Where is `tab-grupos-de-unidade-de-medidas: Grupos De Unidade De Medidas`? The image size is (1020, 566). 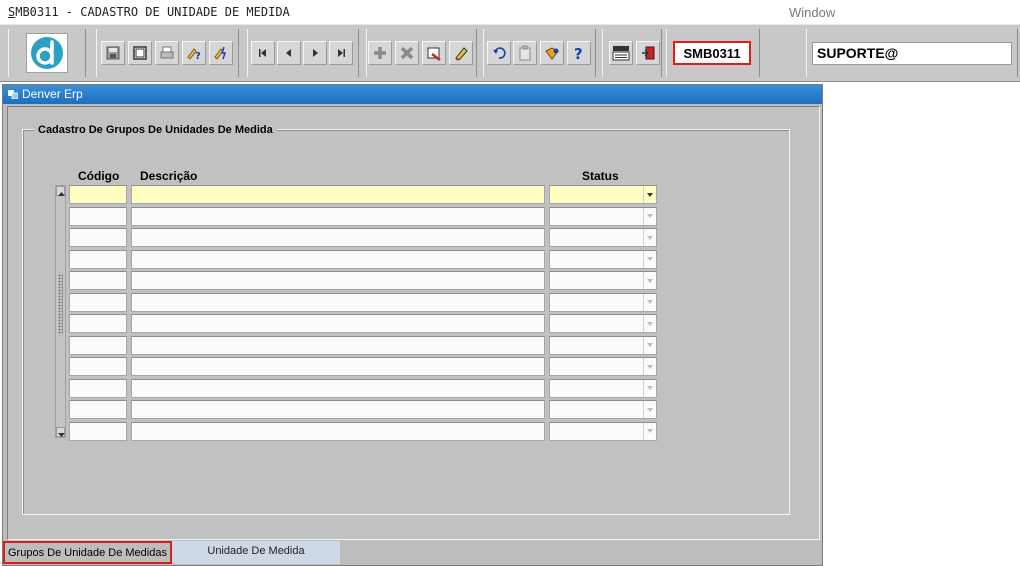
tab-grupos-de-unidade-de-medidas: Grupos De Unidade De Medidas is located at coordinates (87, 552).